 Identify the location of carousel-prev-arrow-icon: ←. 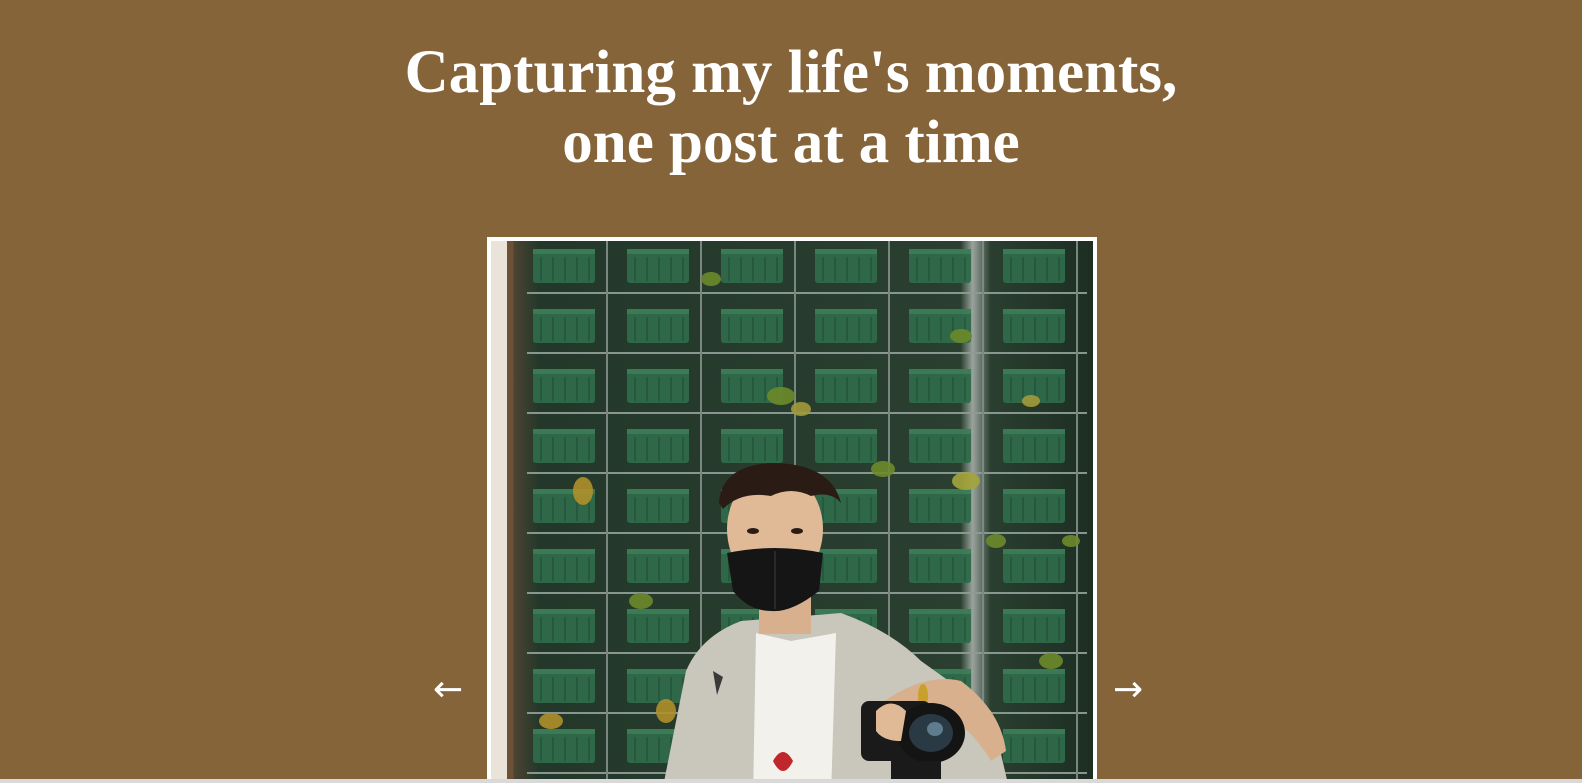
(448, 690).